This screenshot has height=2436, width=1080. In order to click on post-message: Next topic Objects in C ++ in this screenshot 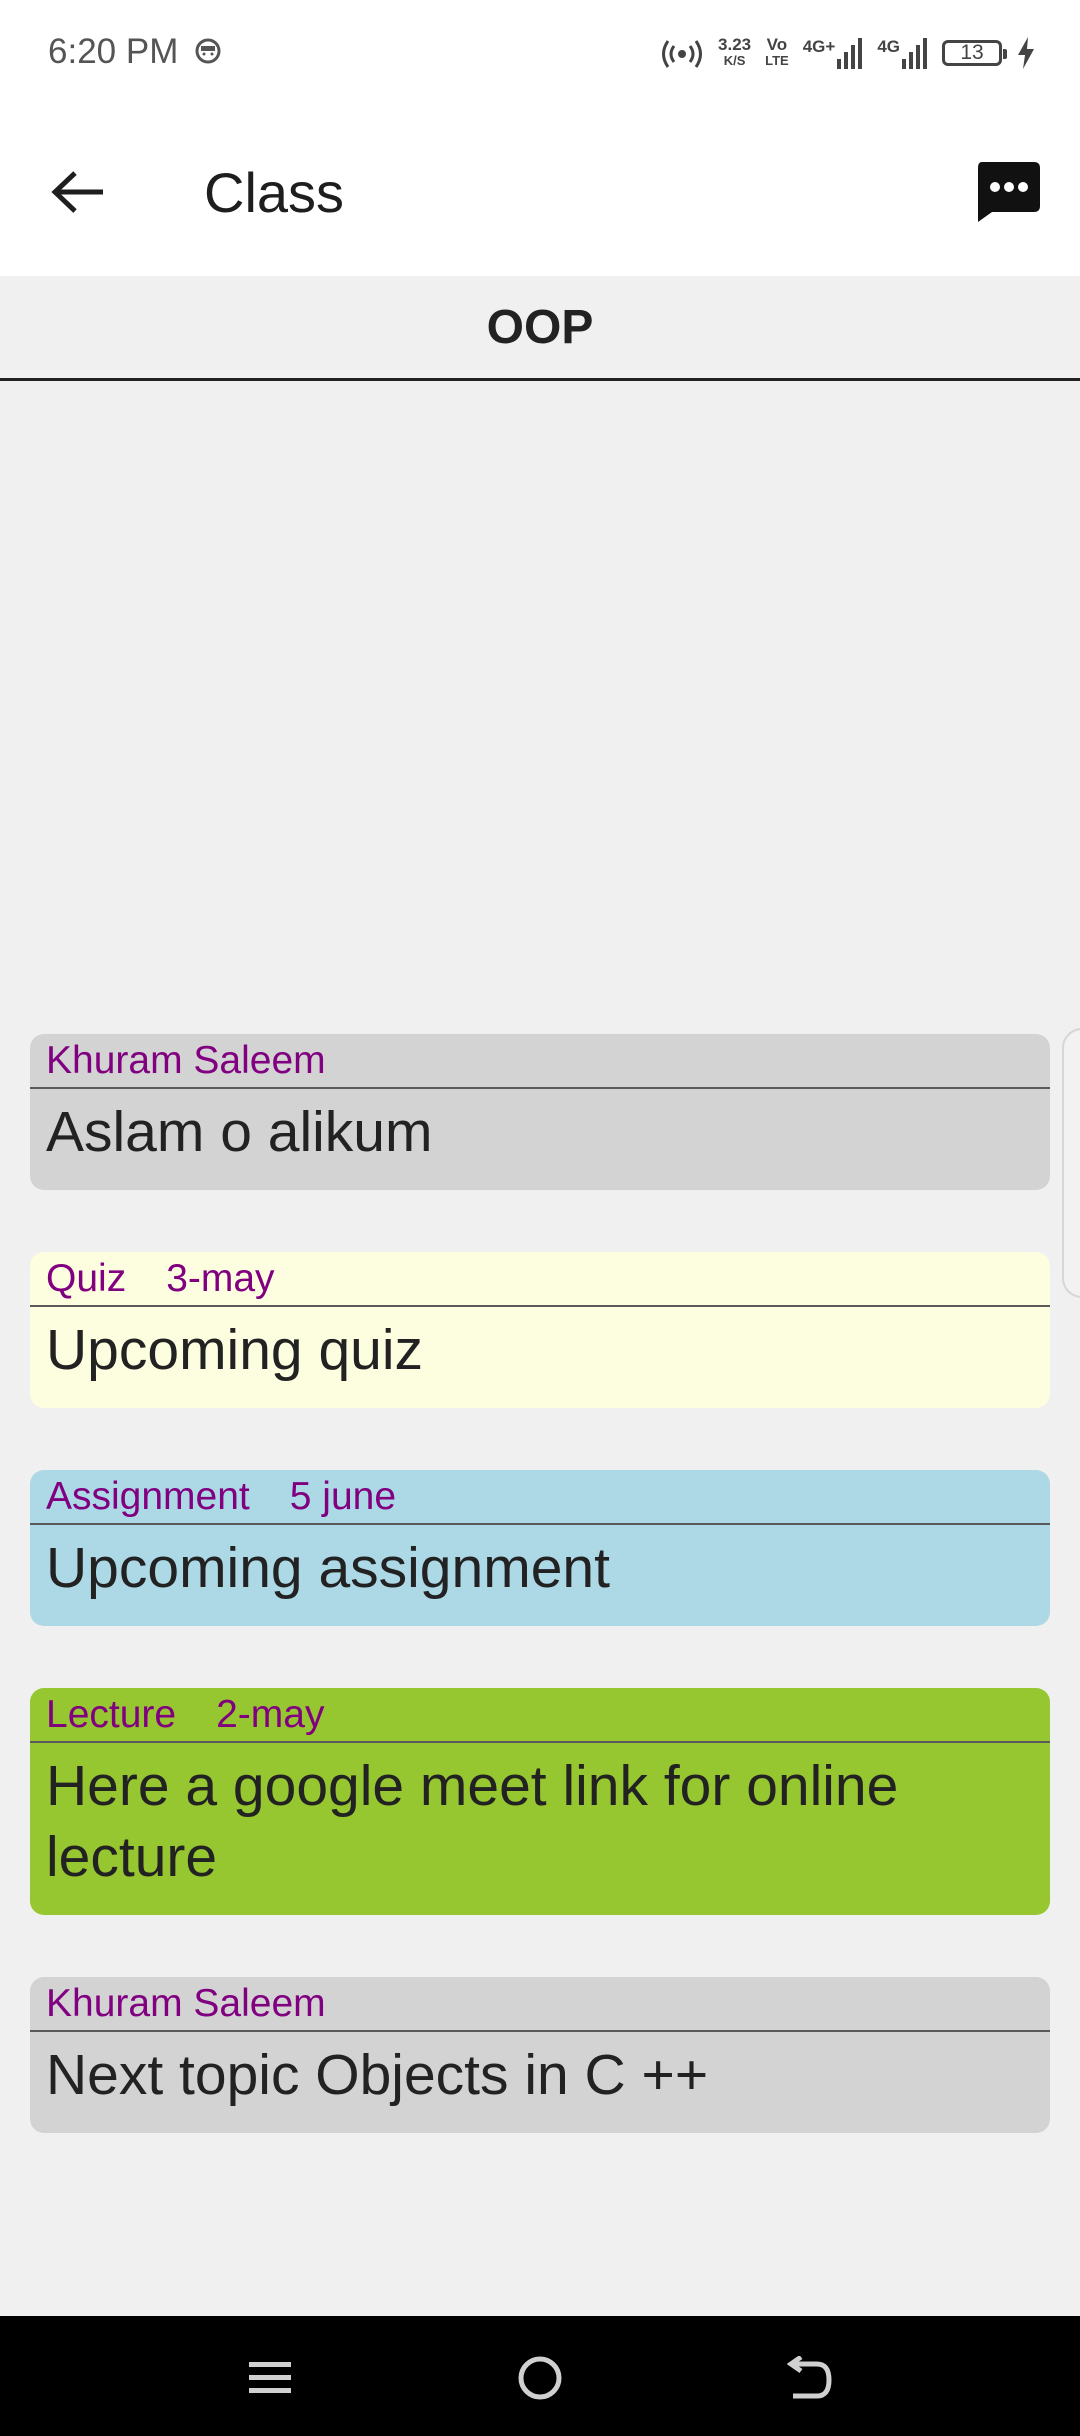, I will do `click(377, 2075)`.